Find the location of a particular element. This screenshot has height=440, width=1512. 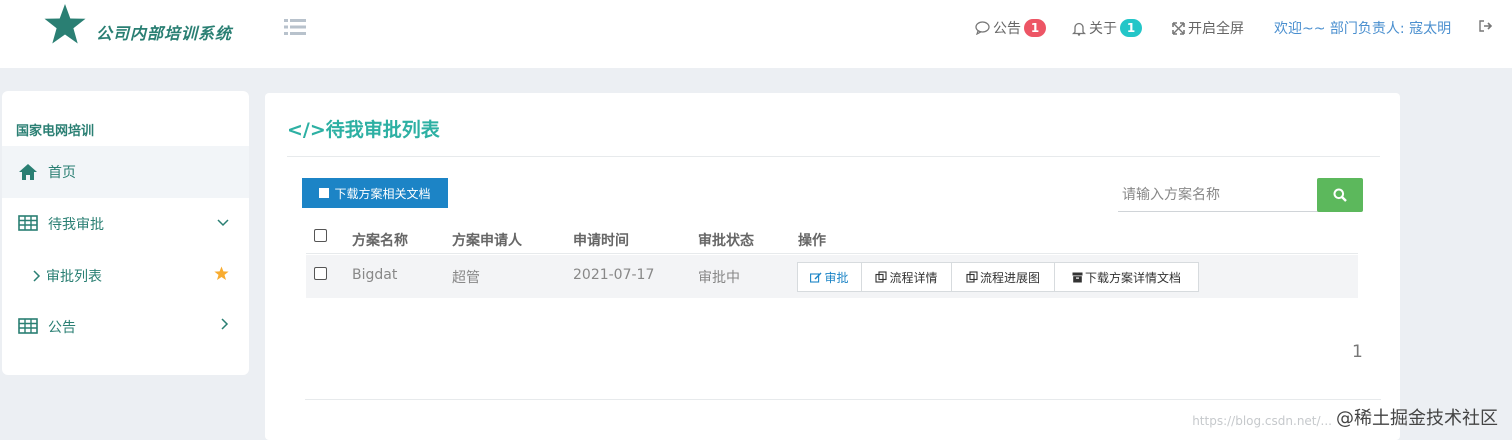

sidebar: 国家电网培训 首页 待我审批 审批列表 公告 is located at coordinates (125, 233).